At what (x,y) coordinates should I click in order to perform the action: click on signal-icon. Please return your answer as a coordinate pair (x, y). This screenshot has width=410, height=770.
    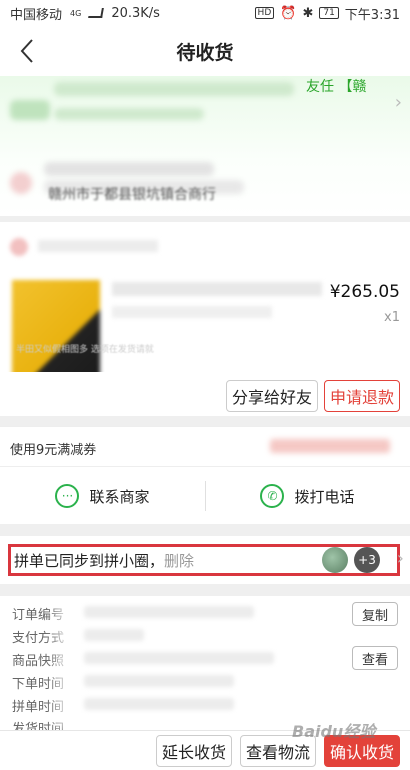
    Looking at the image, I should click on (96, 13).